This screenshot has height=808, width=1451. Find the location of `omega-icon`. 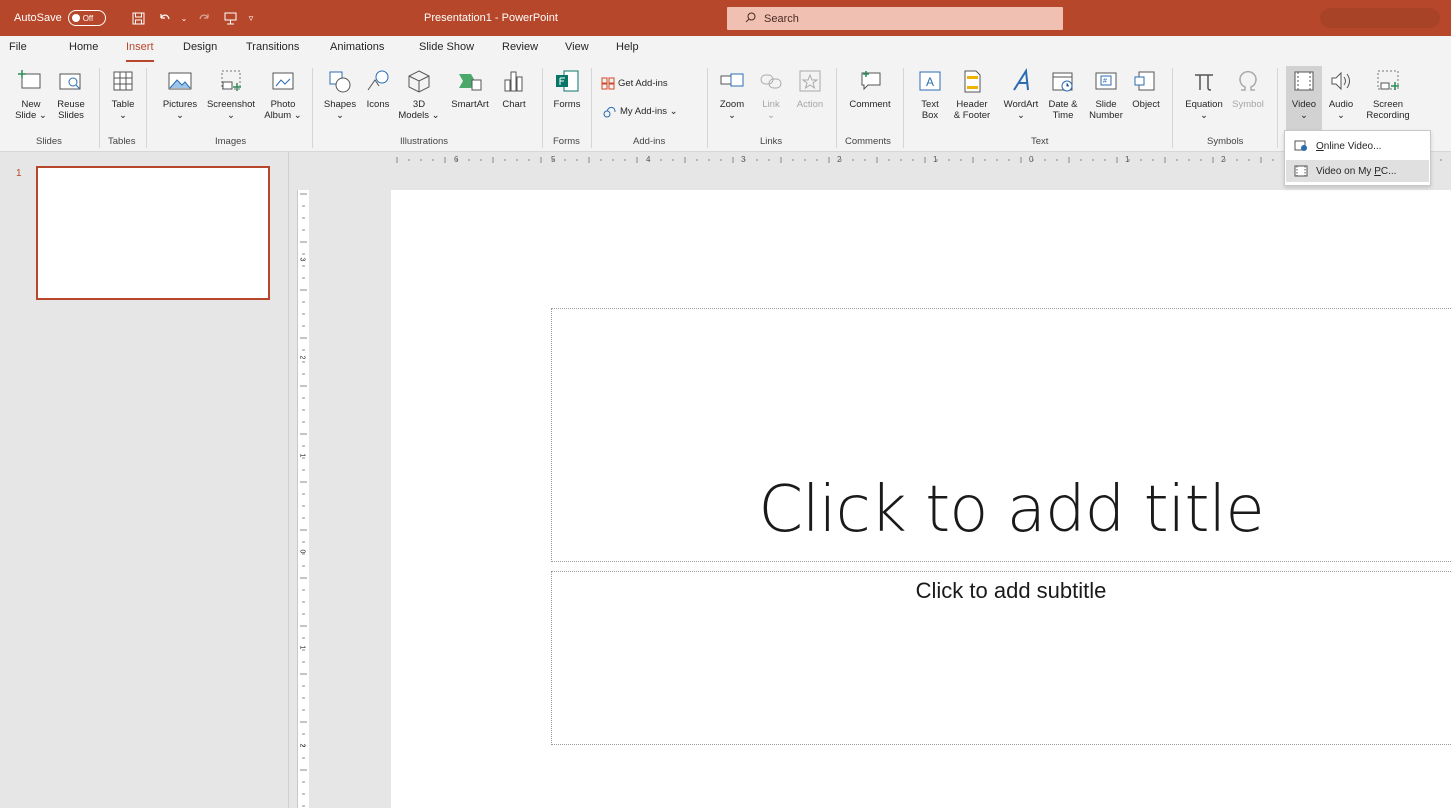

omega-icon is located at coordinates (1248, 80).